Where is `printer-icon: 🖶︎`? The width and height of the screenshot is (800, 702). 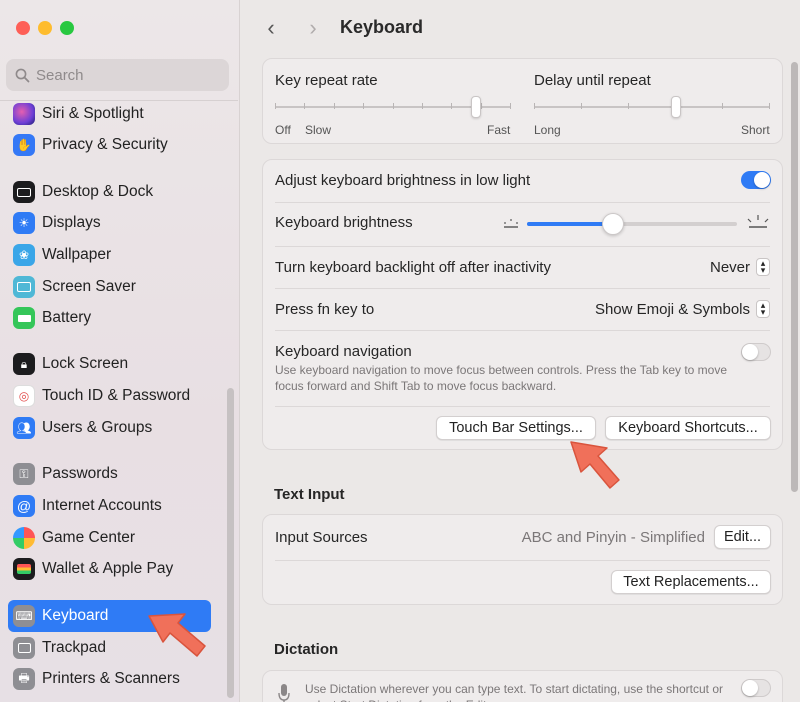 printer-icon: 🖶︎ is located at coordinates (24, 679).